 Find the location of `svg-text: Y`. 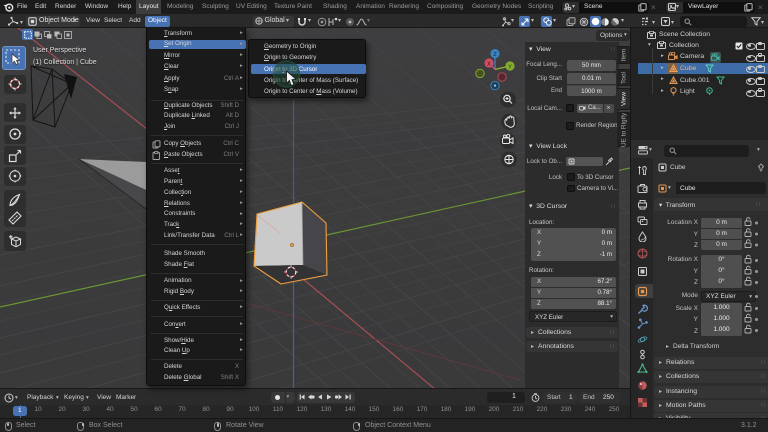

svg-text: Y is located at coordinates (510, 67).